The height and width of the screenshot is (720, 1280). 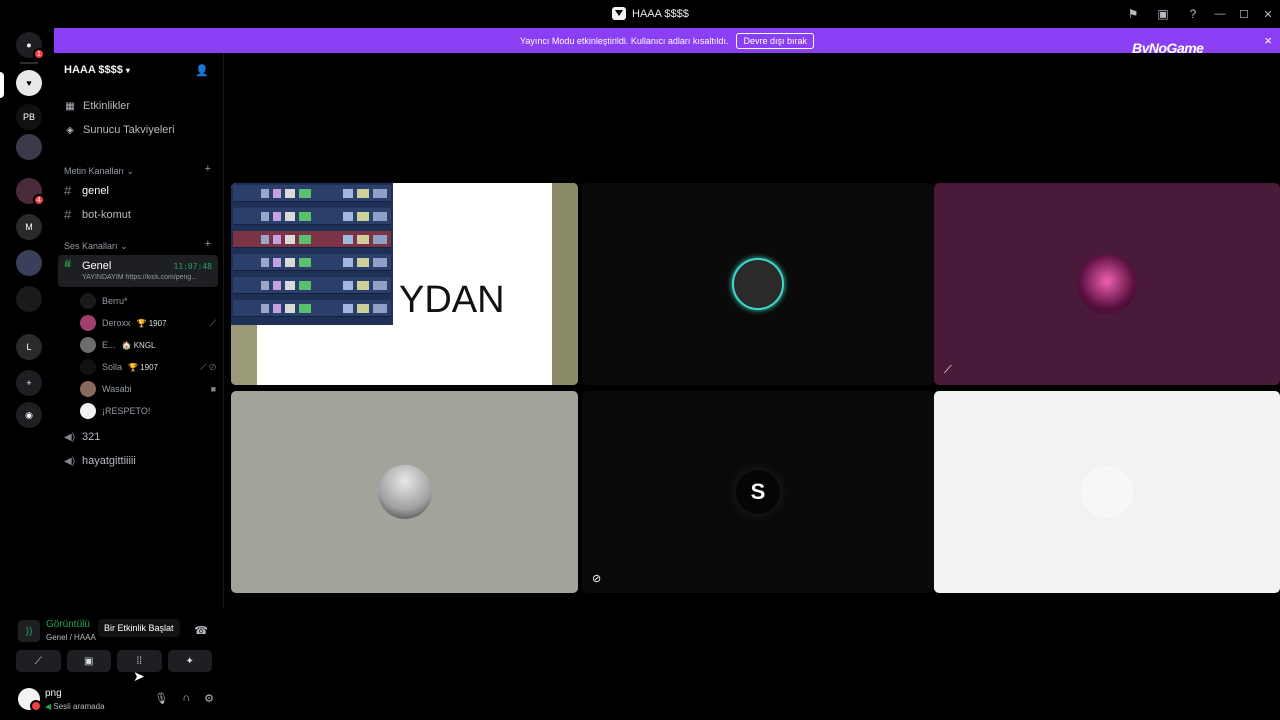 I want to click on voice-channel-hayatgittiiiii: ◀) hayatgittiiiii, so click(x=100, y=461).